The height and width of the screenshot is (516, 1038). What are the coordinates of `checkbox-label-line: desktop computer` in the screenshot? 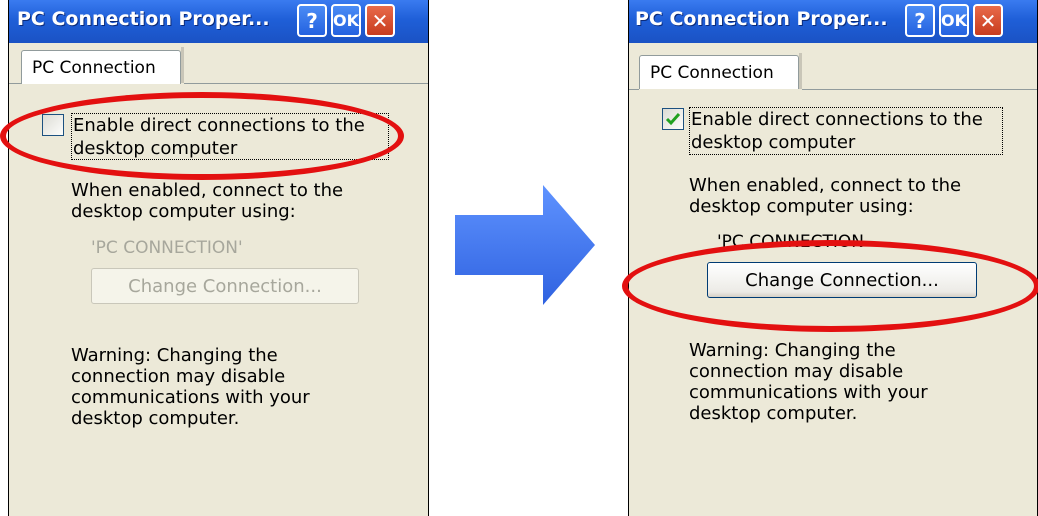 It's located at (773, 142).